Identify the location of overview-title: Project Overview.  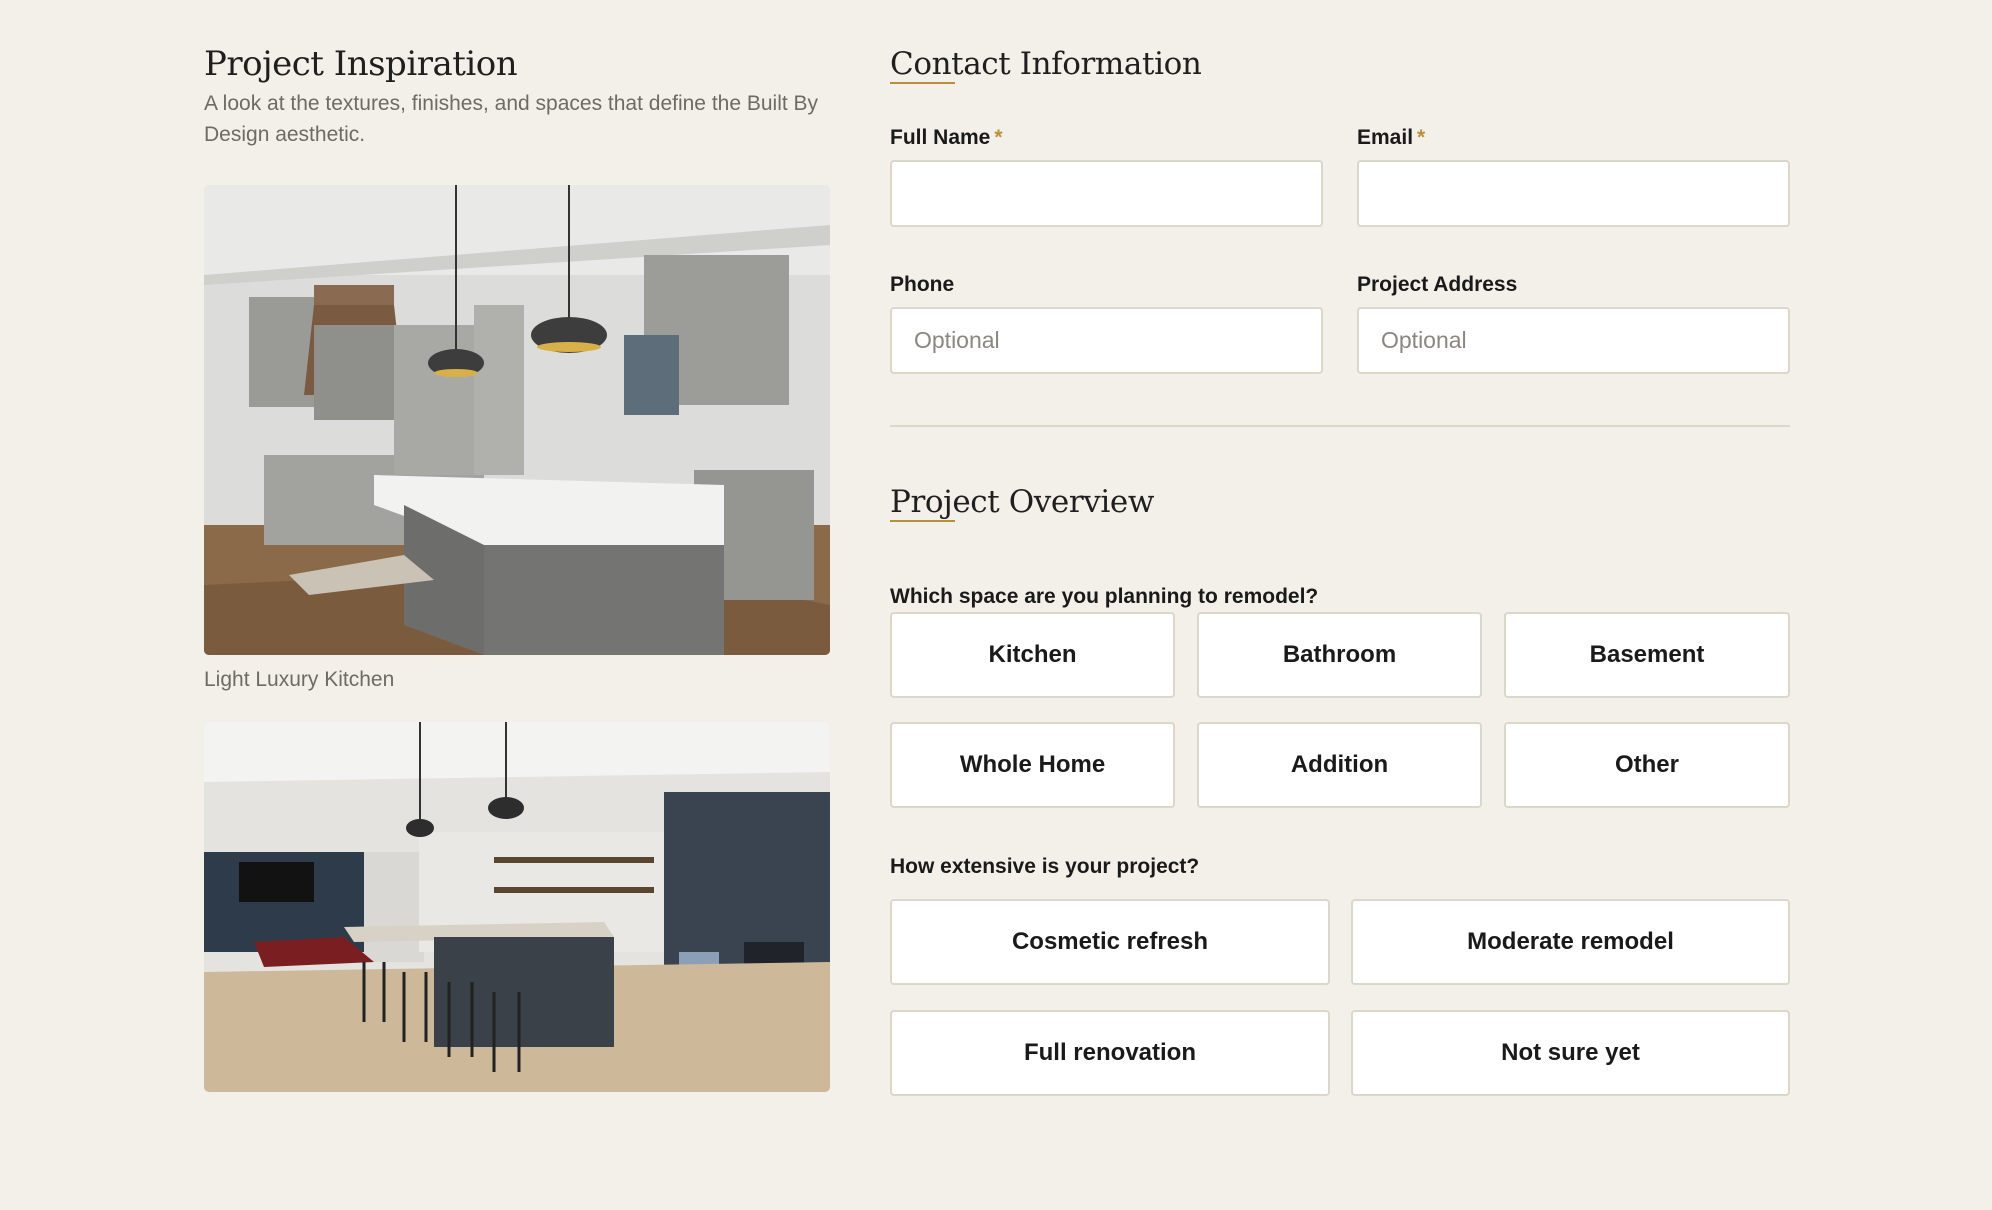
(1022, 502).